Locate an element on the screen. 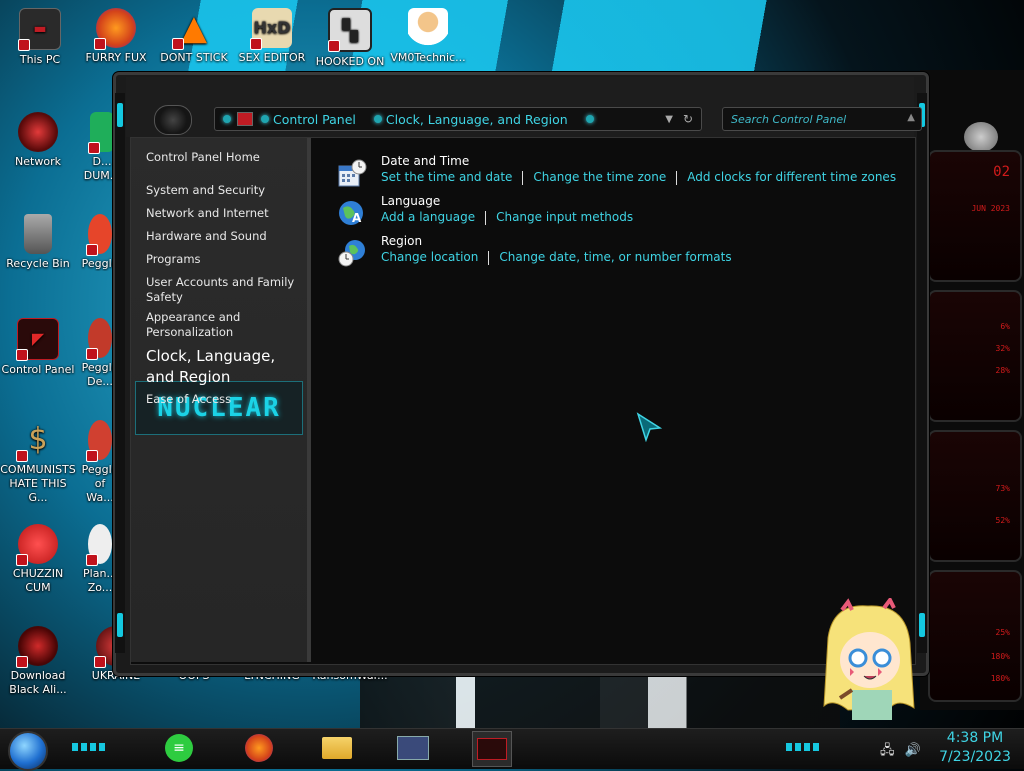 This screenshot has height=771, width=1024. money-bag-icon: $ is located at coordinates (37, 441).